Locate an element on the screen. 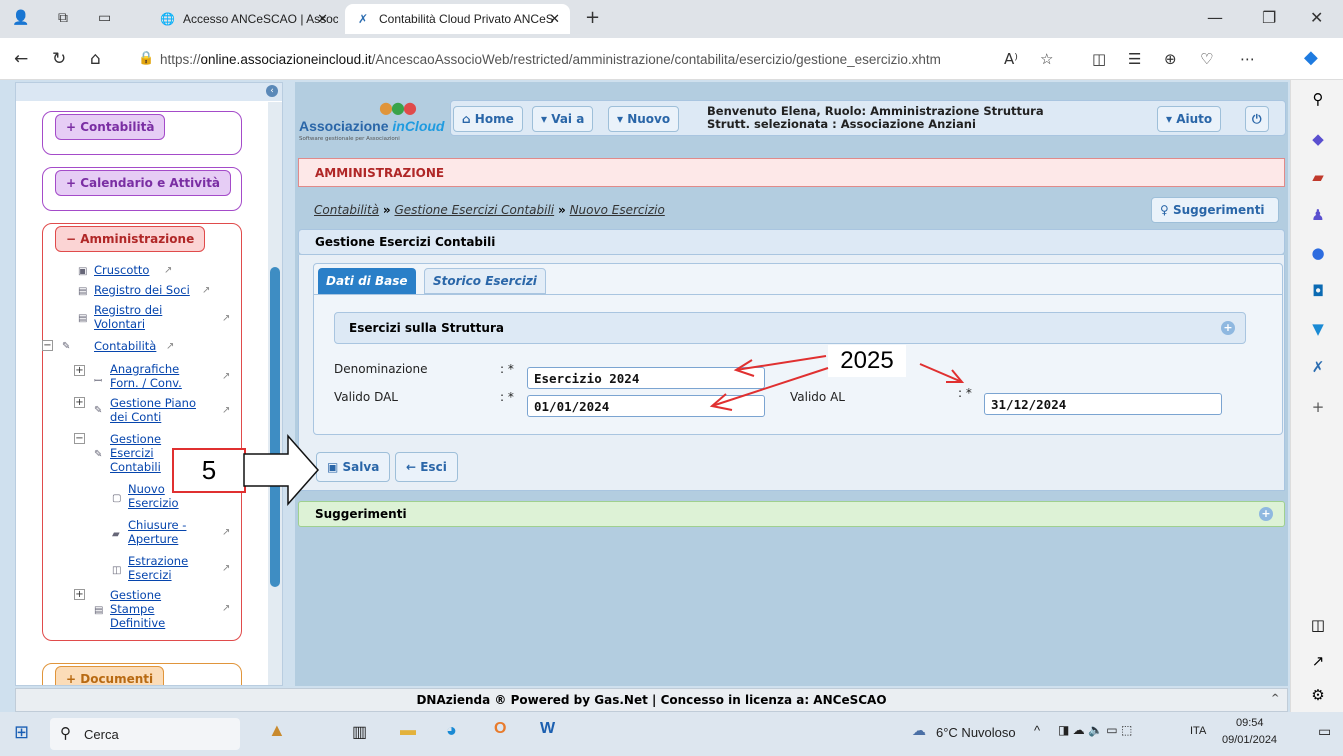 Image resolution: width=1343 pixels, height=756 pixels. sidebar-panel-icon: ◫ is located at coordinates (1318, 625).